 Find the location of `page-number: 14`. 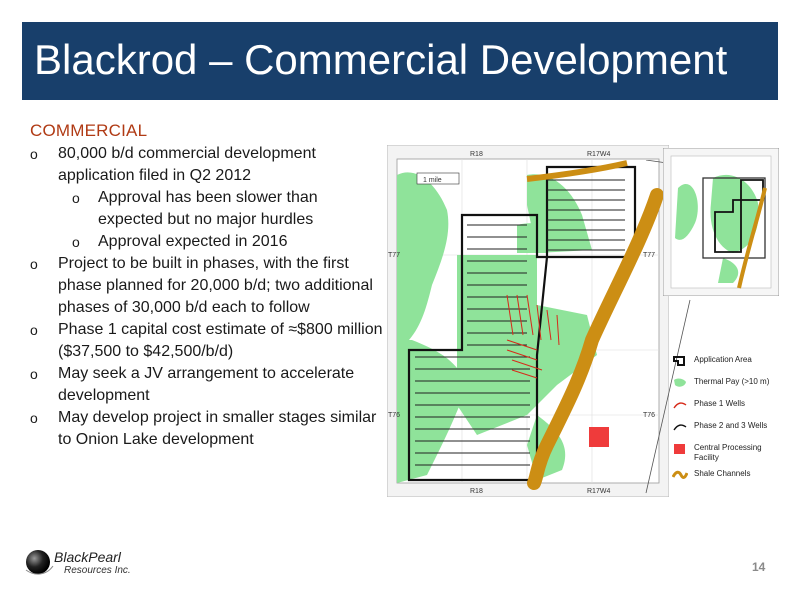

page-number: 14 is located at coordinates (759, 567).